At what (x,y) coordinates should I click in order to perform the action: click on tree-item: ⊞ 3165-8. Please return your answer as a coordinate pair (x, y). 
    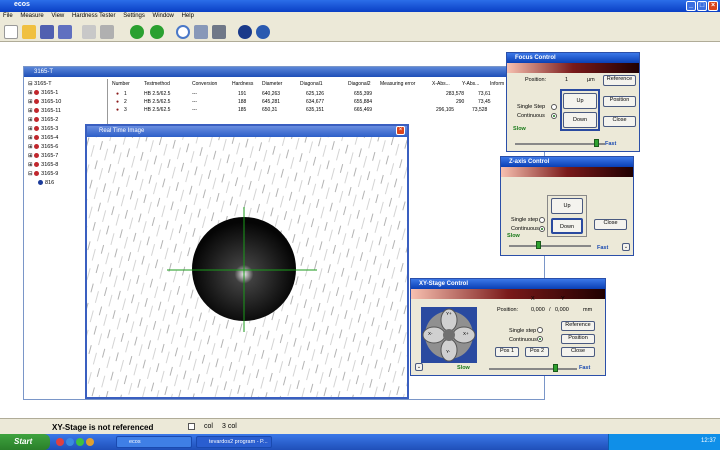
    Looking at the image, I should click on (43, 165).